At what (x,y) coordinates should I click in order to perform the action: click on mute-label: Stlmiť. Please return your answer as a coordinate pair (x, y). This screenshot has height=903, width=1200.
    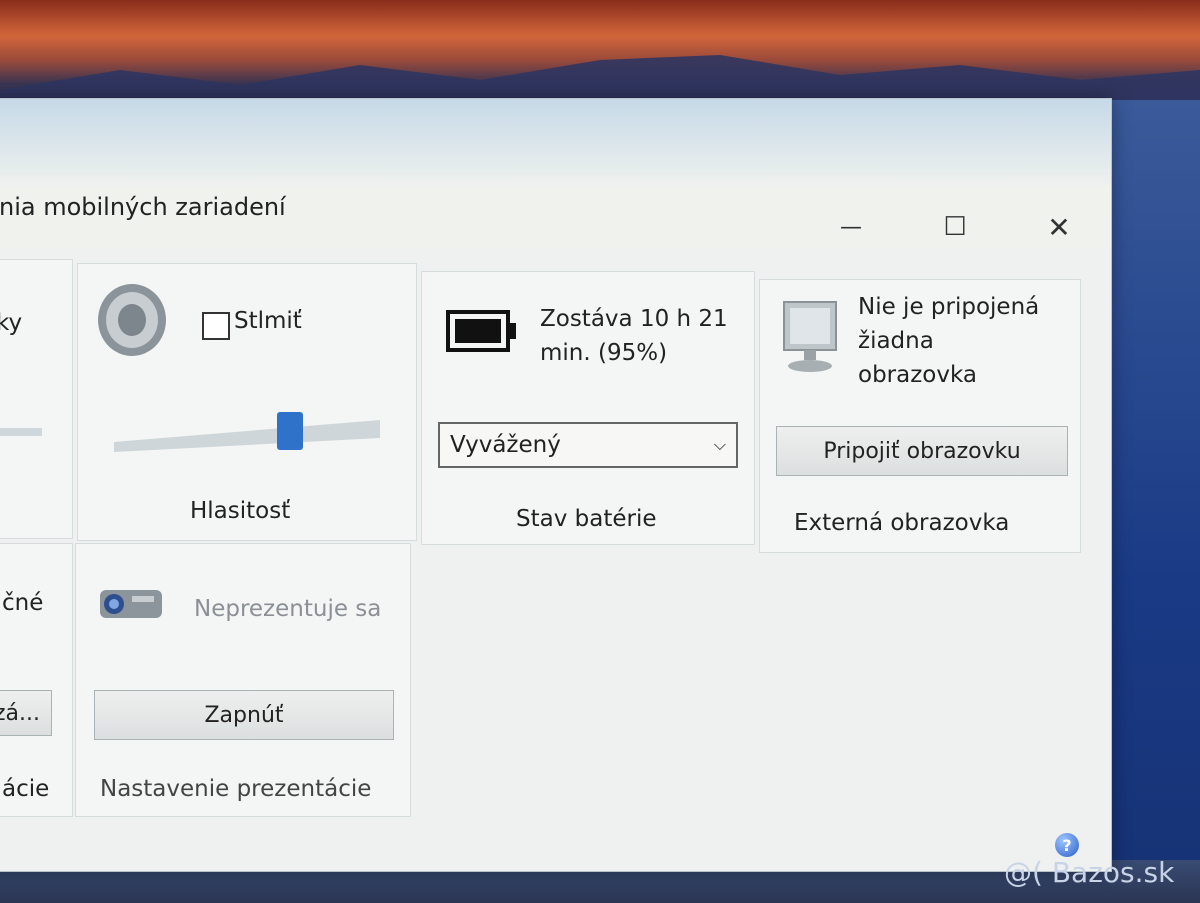
    Looking at the image, I should click on (268, 321).